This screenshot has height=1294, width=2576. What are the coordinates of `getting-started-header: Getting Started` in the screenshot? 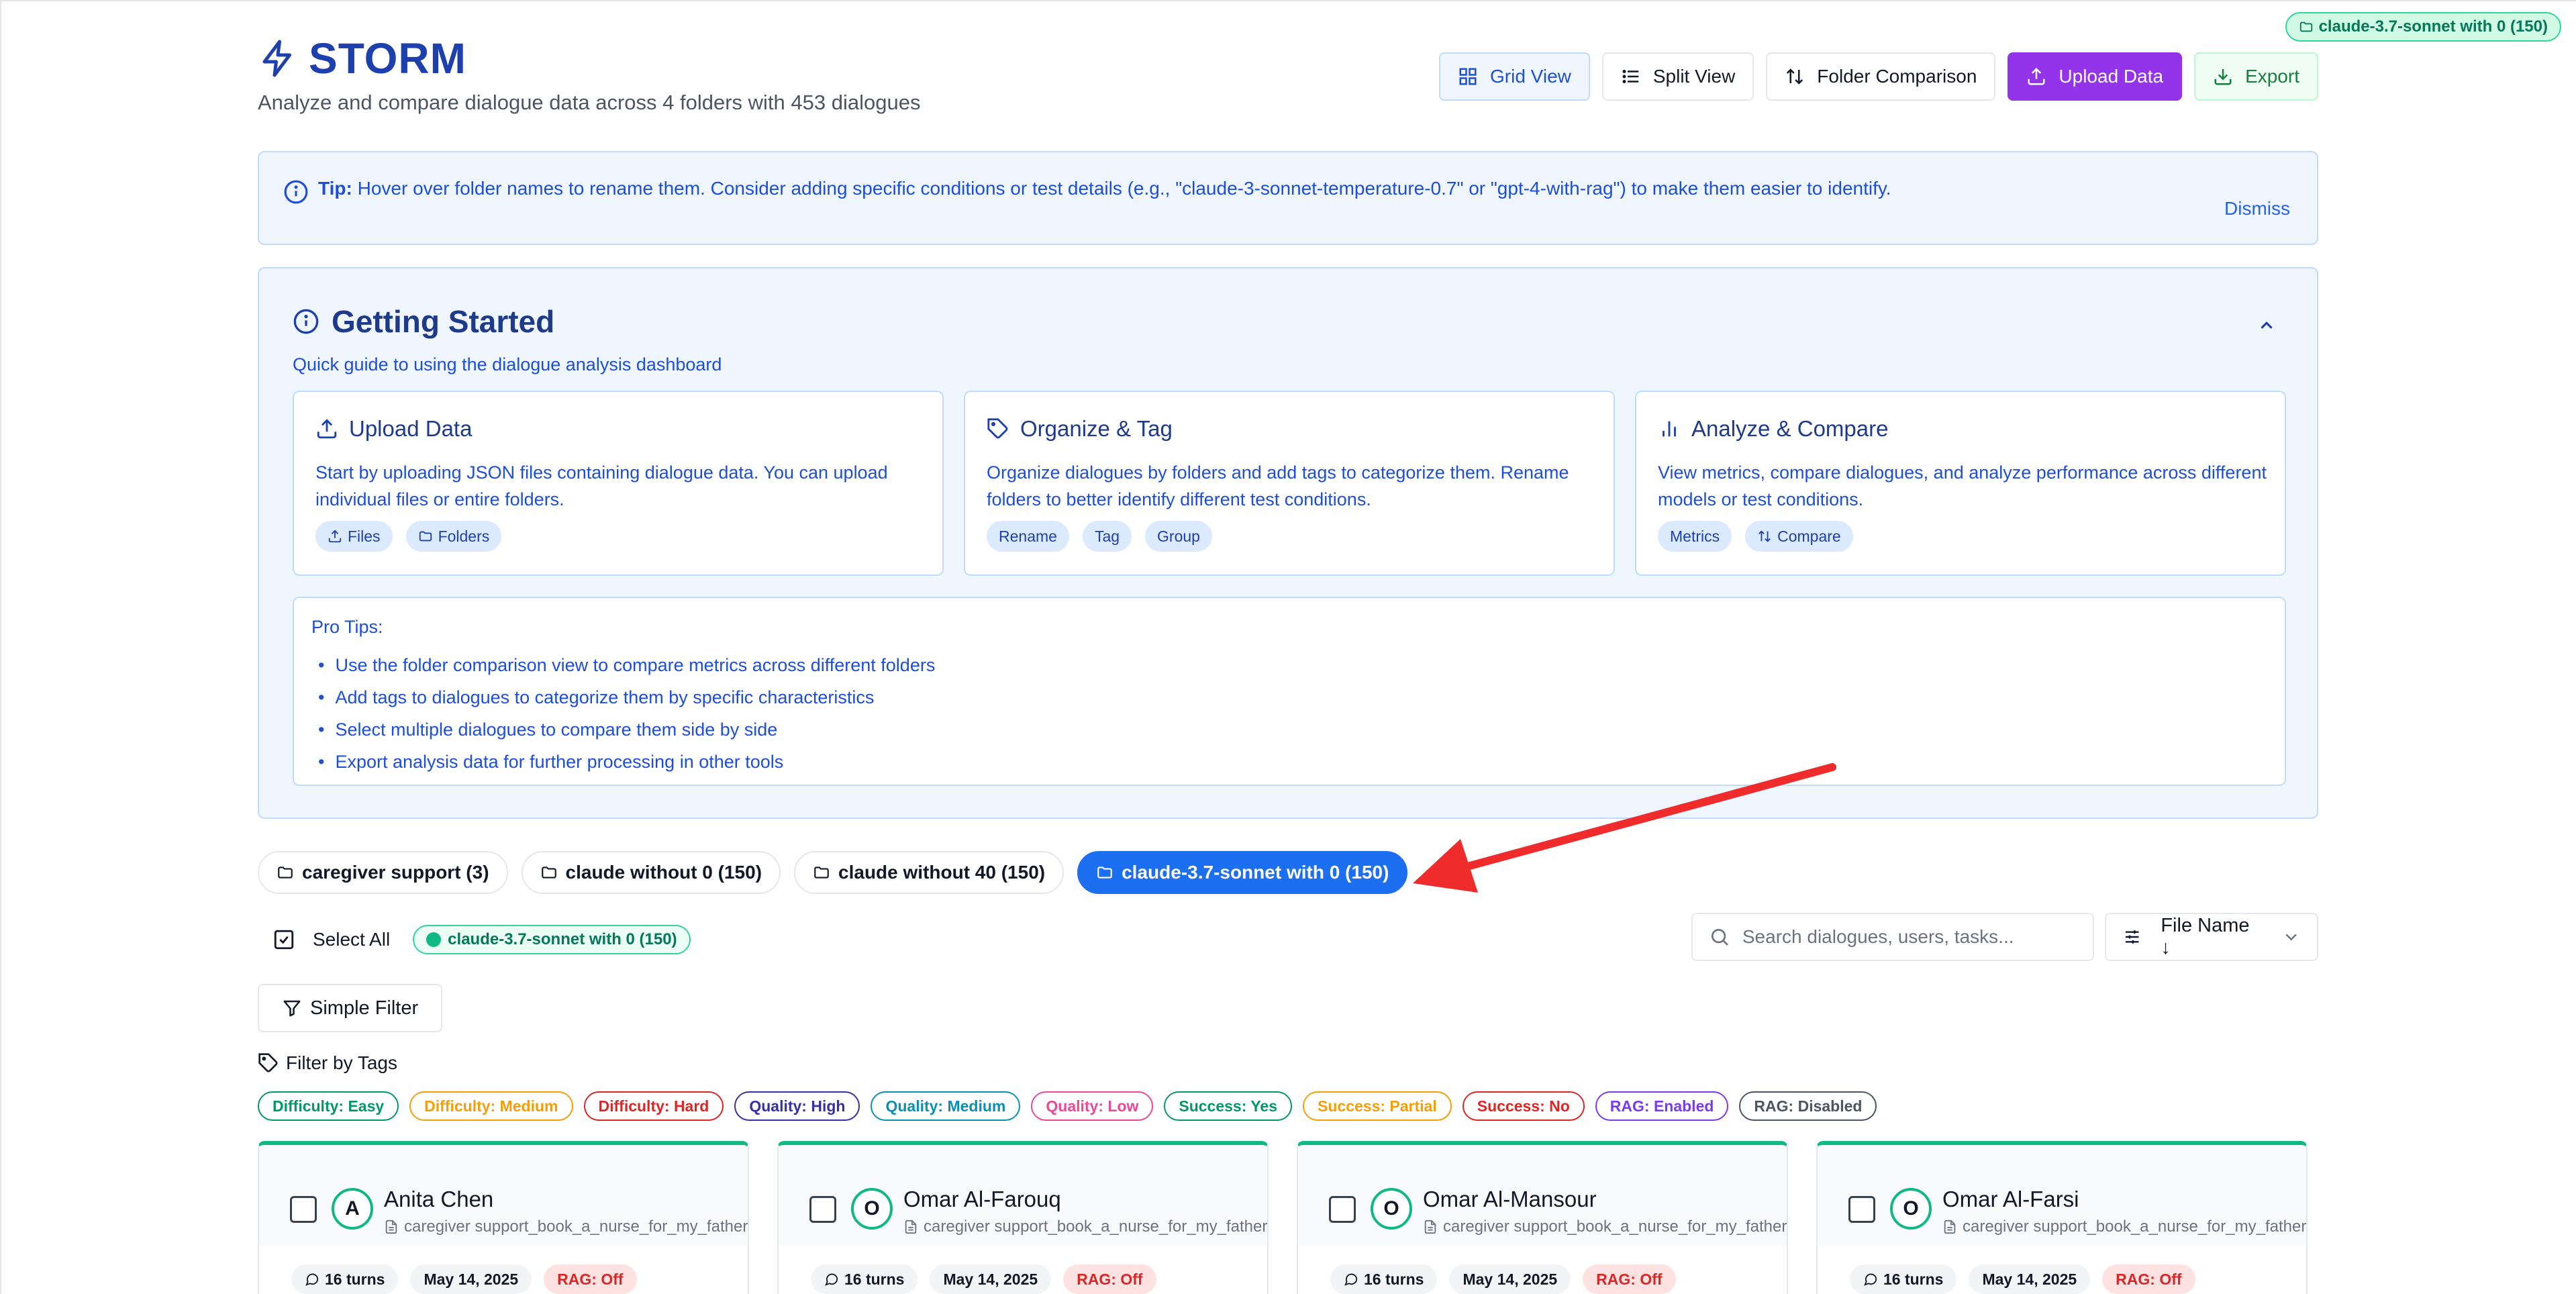 It's located at (423, 321).